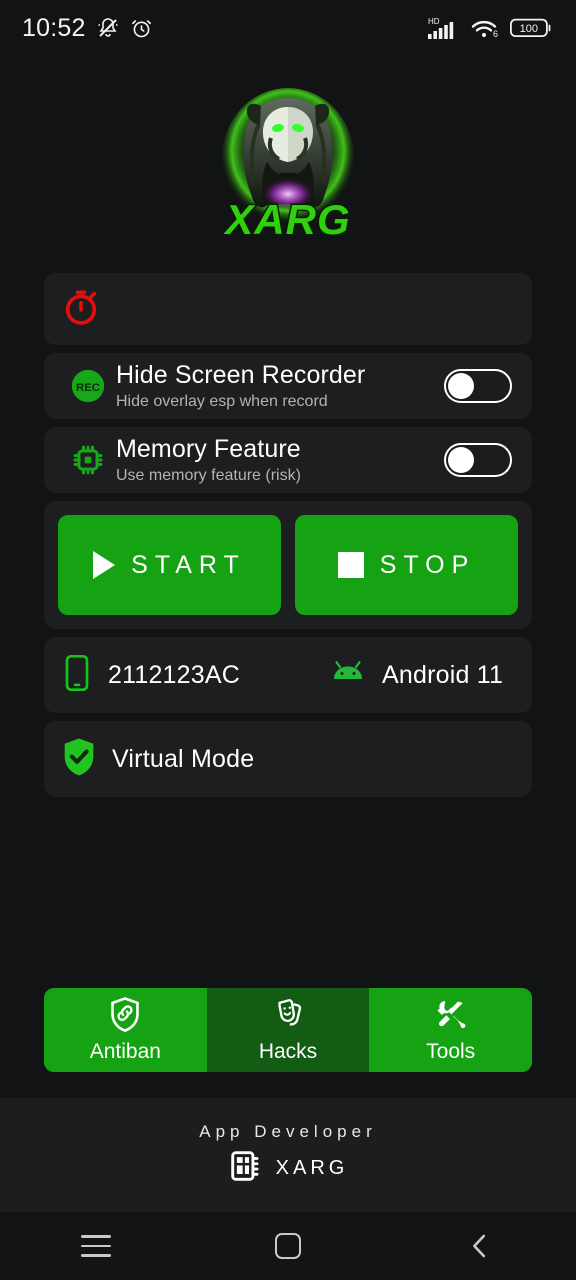  I want to click on status-bar: 10:52 HD 6 100, so click(288, 28).